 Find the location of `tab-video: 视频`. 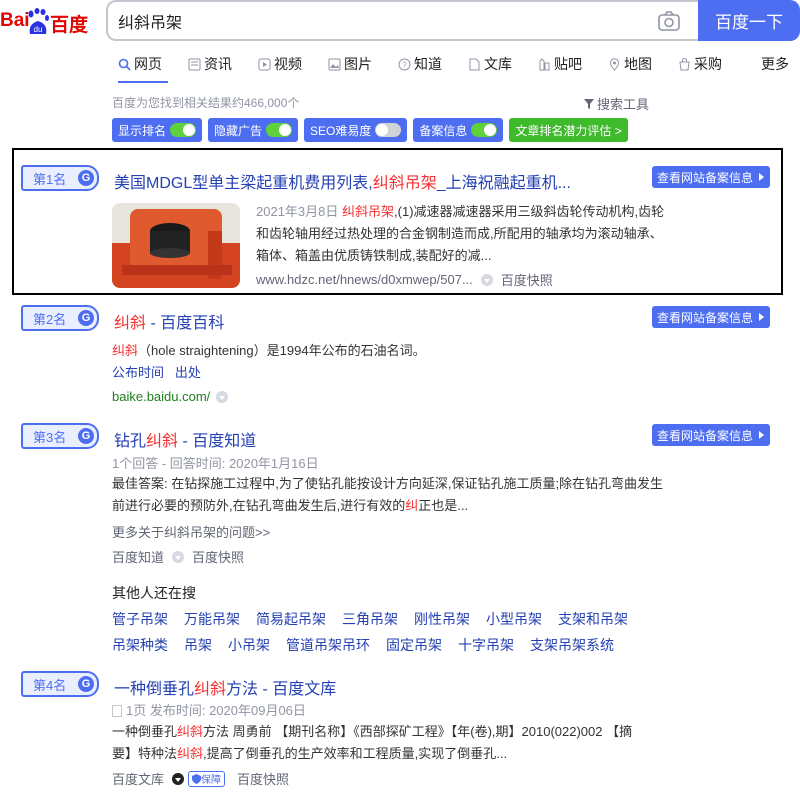

tab-video: 视频 is located at coordinates (280, 64).